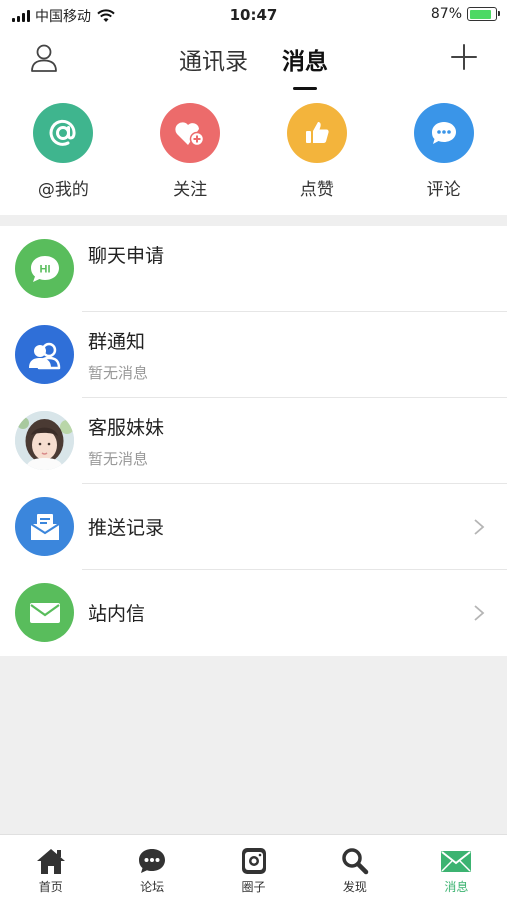 The image size is (507, 900). Describe the element at coordinates (316, 190) in the screenshot. I see `quick-action-label: 点赞` at that location.